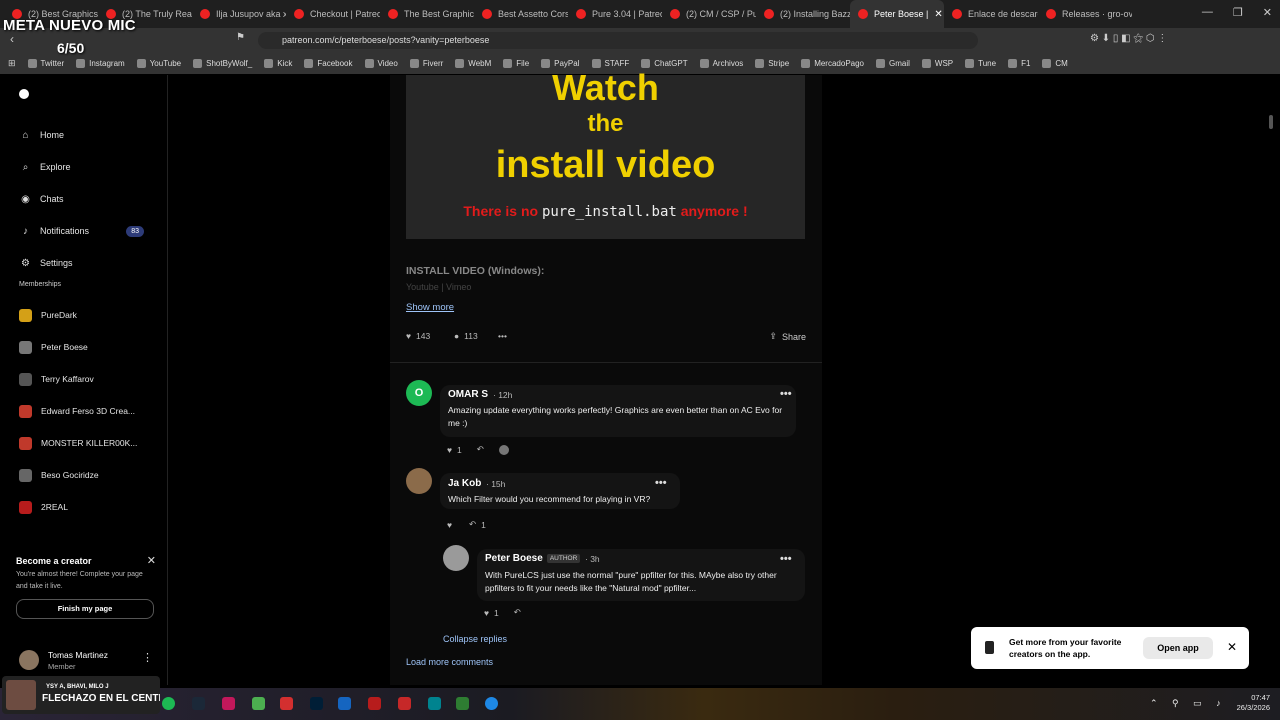 The width and height of the screenshot is (1280, 720). I want to click on bookmark-item: YouTube, so click(159, 63).